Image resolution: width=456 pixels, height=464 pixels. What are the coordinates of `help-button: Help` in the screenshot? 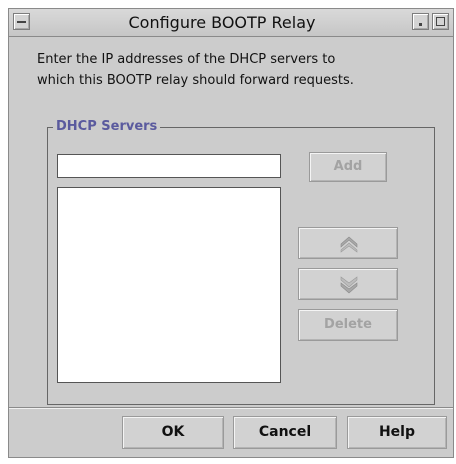 It's located at (397, 432).